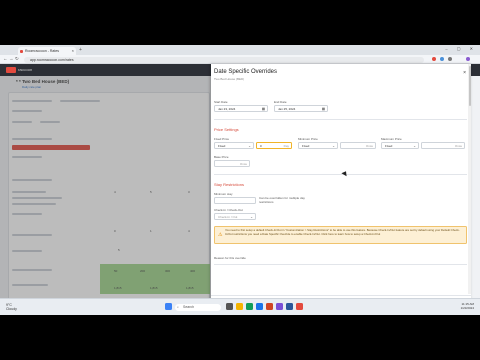 This screenshot has width=480, height=360. I want to click on new-tab-button: +, so click(80, 50).